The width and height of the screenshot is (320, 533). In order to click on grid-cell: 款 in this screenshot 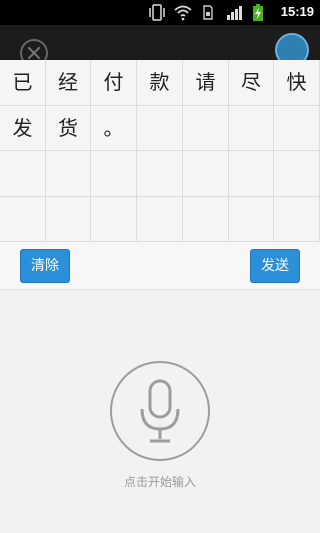, I will do `click(160, 83)`.